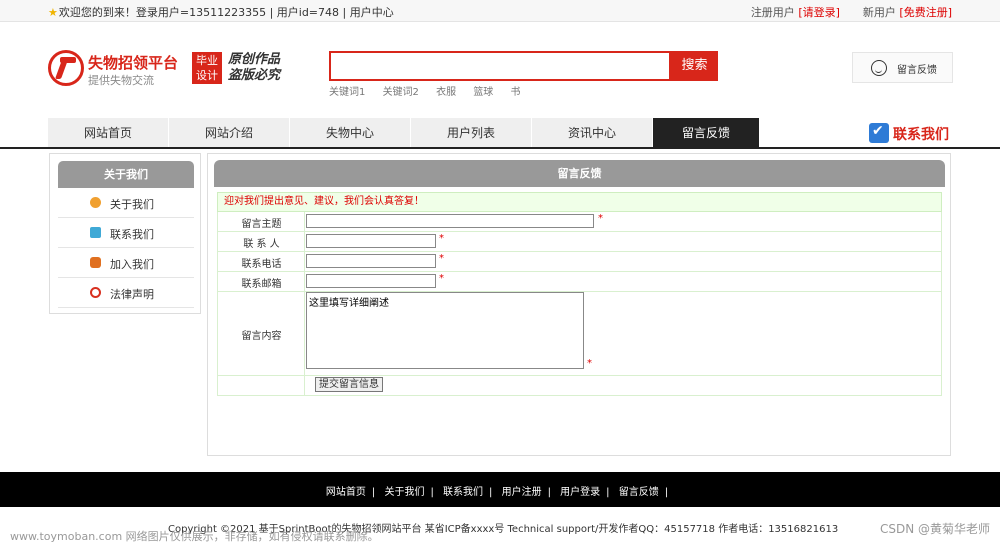 This screenshot has height=544, width=1000. Describe the element at coordinates (261, 224) in the screenshot. I see `subject-label: 留言主题` at that location.